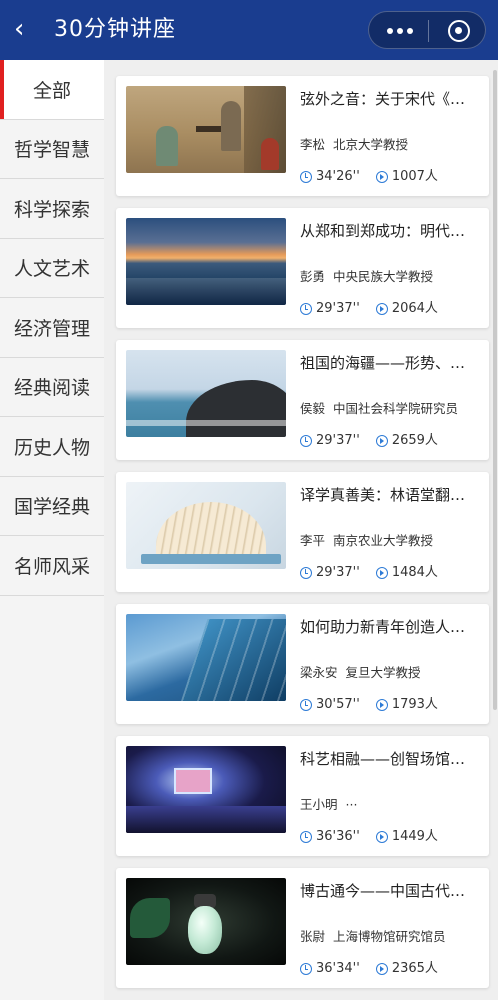  Describe the element at coordinates (338, 176) in the screenshot. I see `lecture-duration: 34'26''` at that location.